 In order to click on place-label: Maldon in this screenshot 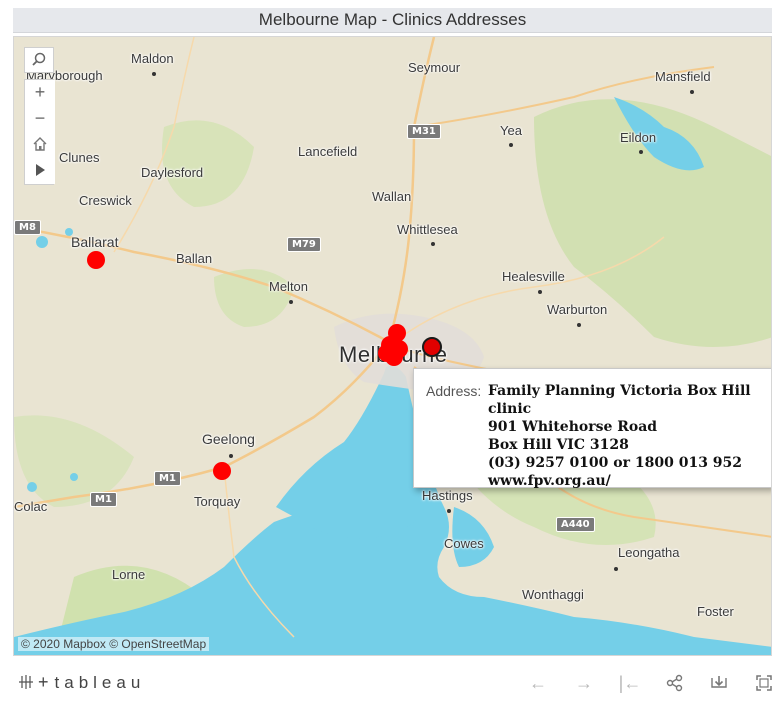, I will do `click(152, 58)`.